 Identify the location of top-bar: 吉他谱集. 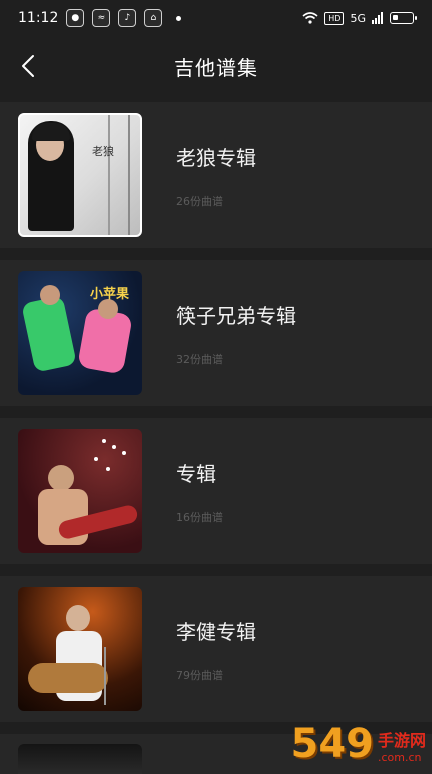
(216, 66).